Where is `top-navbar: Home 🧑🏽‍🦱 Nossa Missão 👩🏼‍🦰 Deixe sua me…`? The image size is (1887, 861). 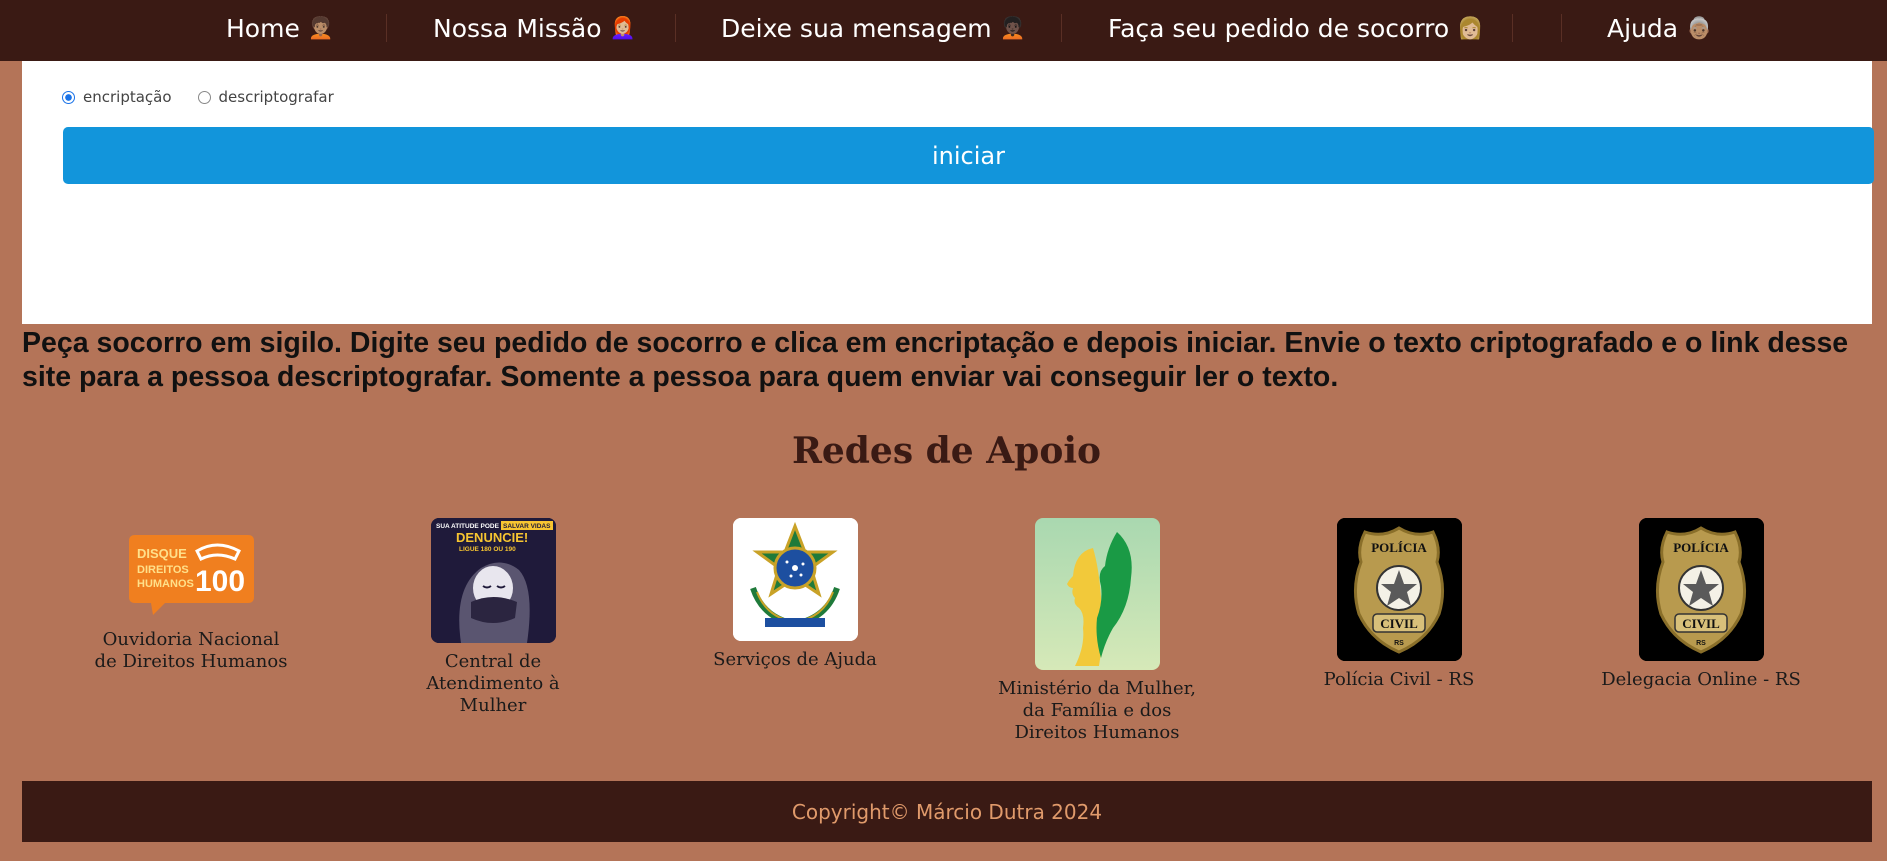 top-navbar: Home 🧑🏽‍🦱 Nossa Missão 👩🏼‍🦰 Deixe sua me… is located at coordinates (943, 30).